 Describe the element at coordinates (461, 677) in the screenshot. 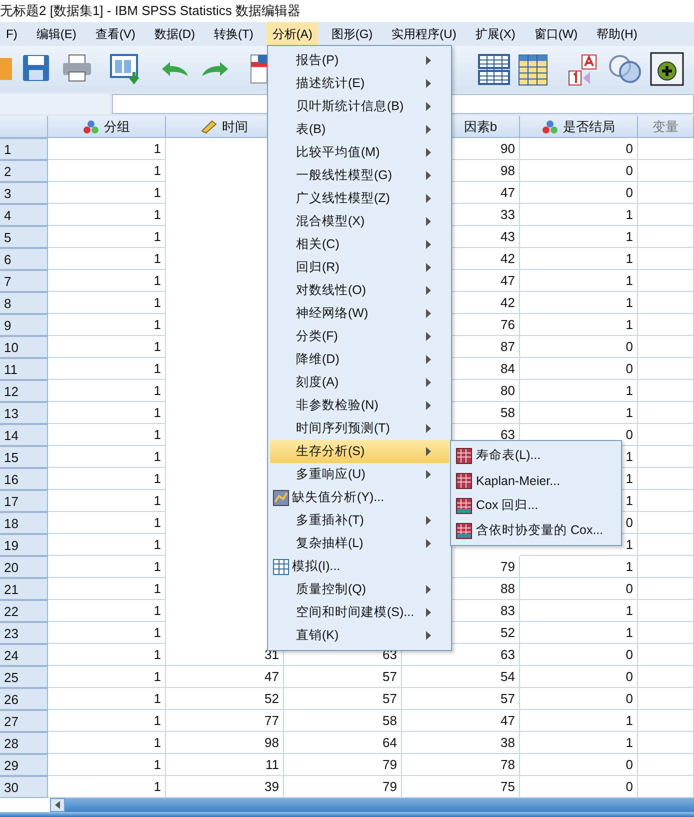

I see `table-cell: 54` at that location.